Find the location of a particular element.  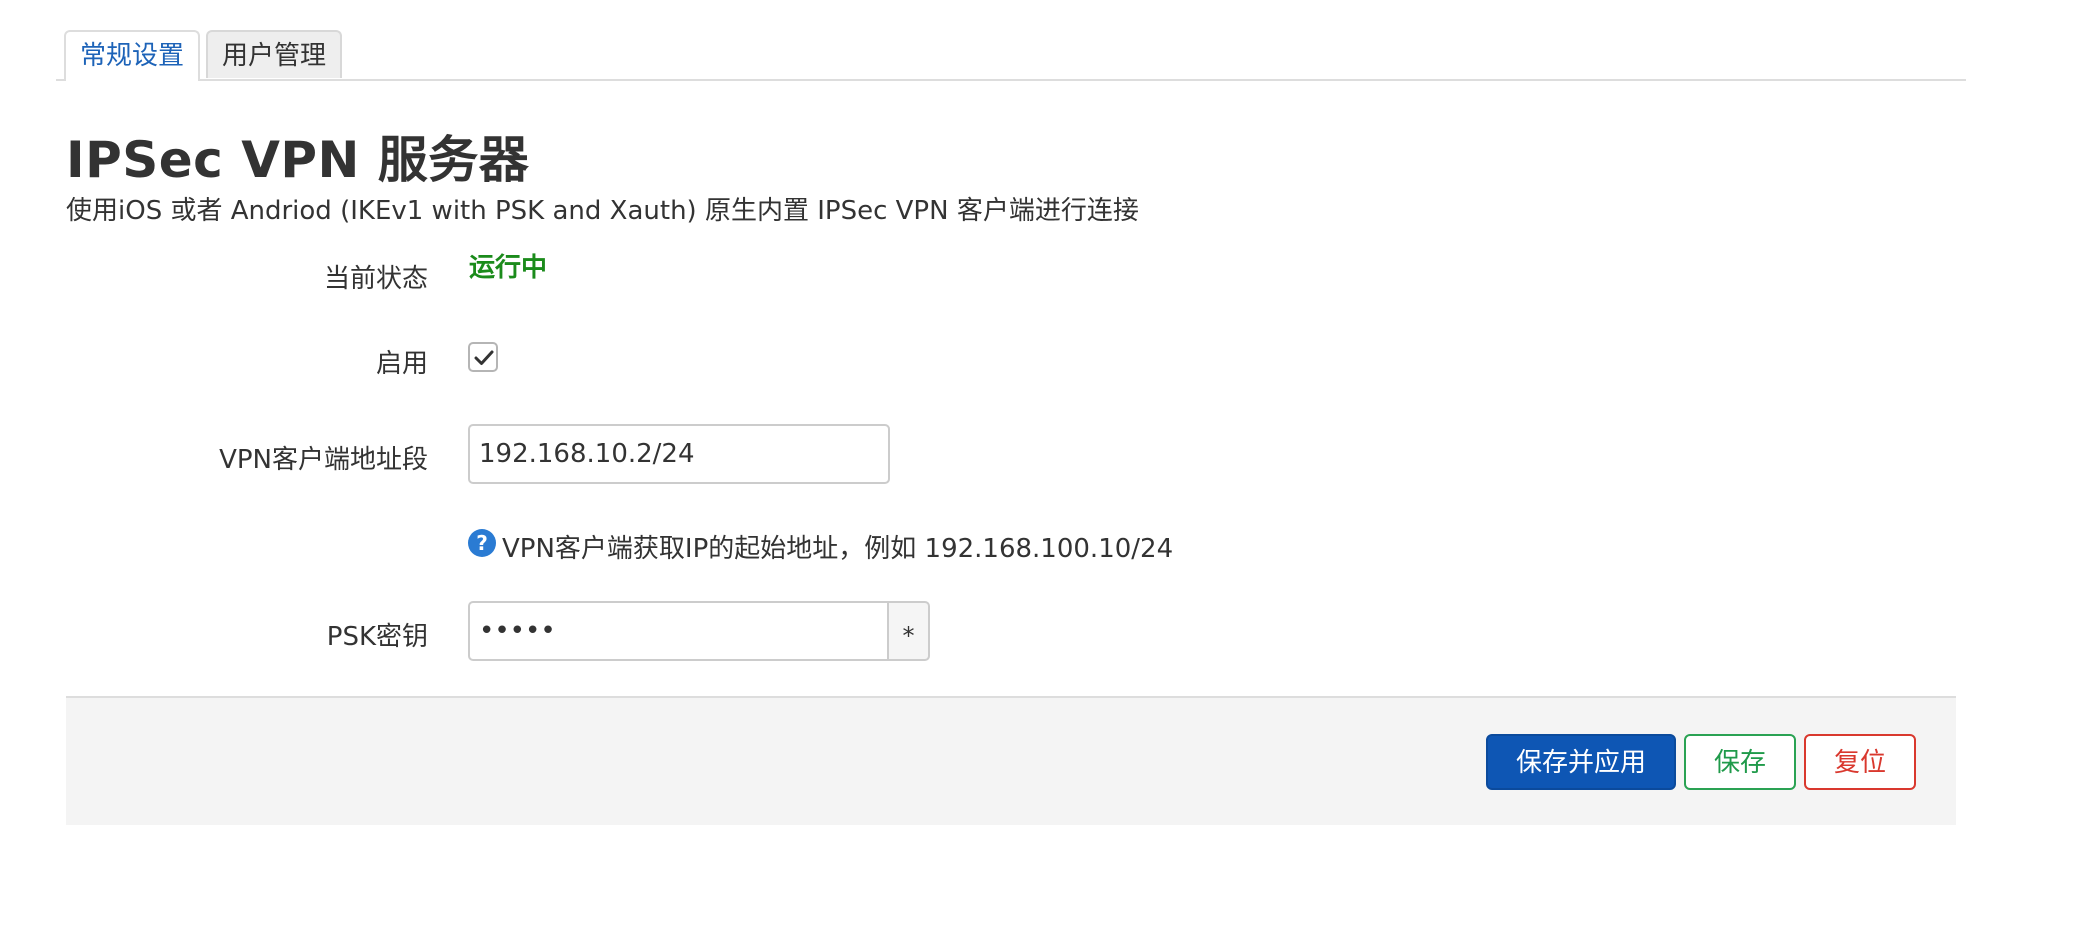

tab-general-settings: 常规设置 is located at coordinates (132, 55).